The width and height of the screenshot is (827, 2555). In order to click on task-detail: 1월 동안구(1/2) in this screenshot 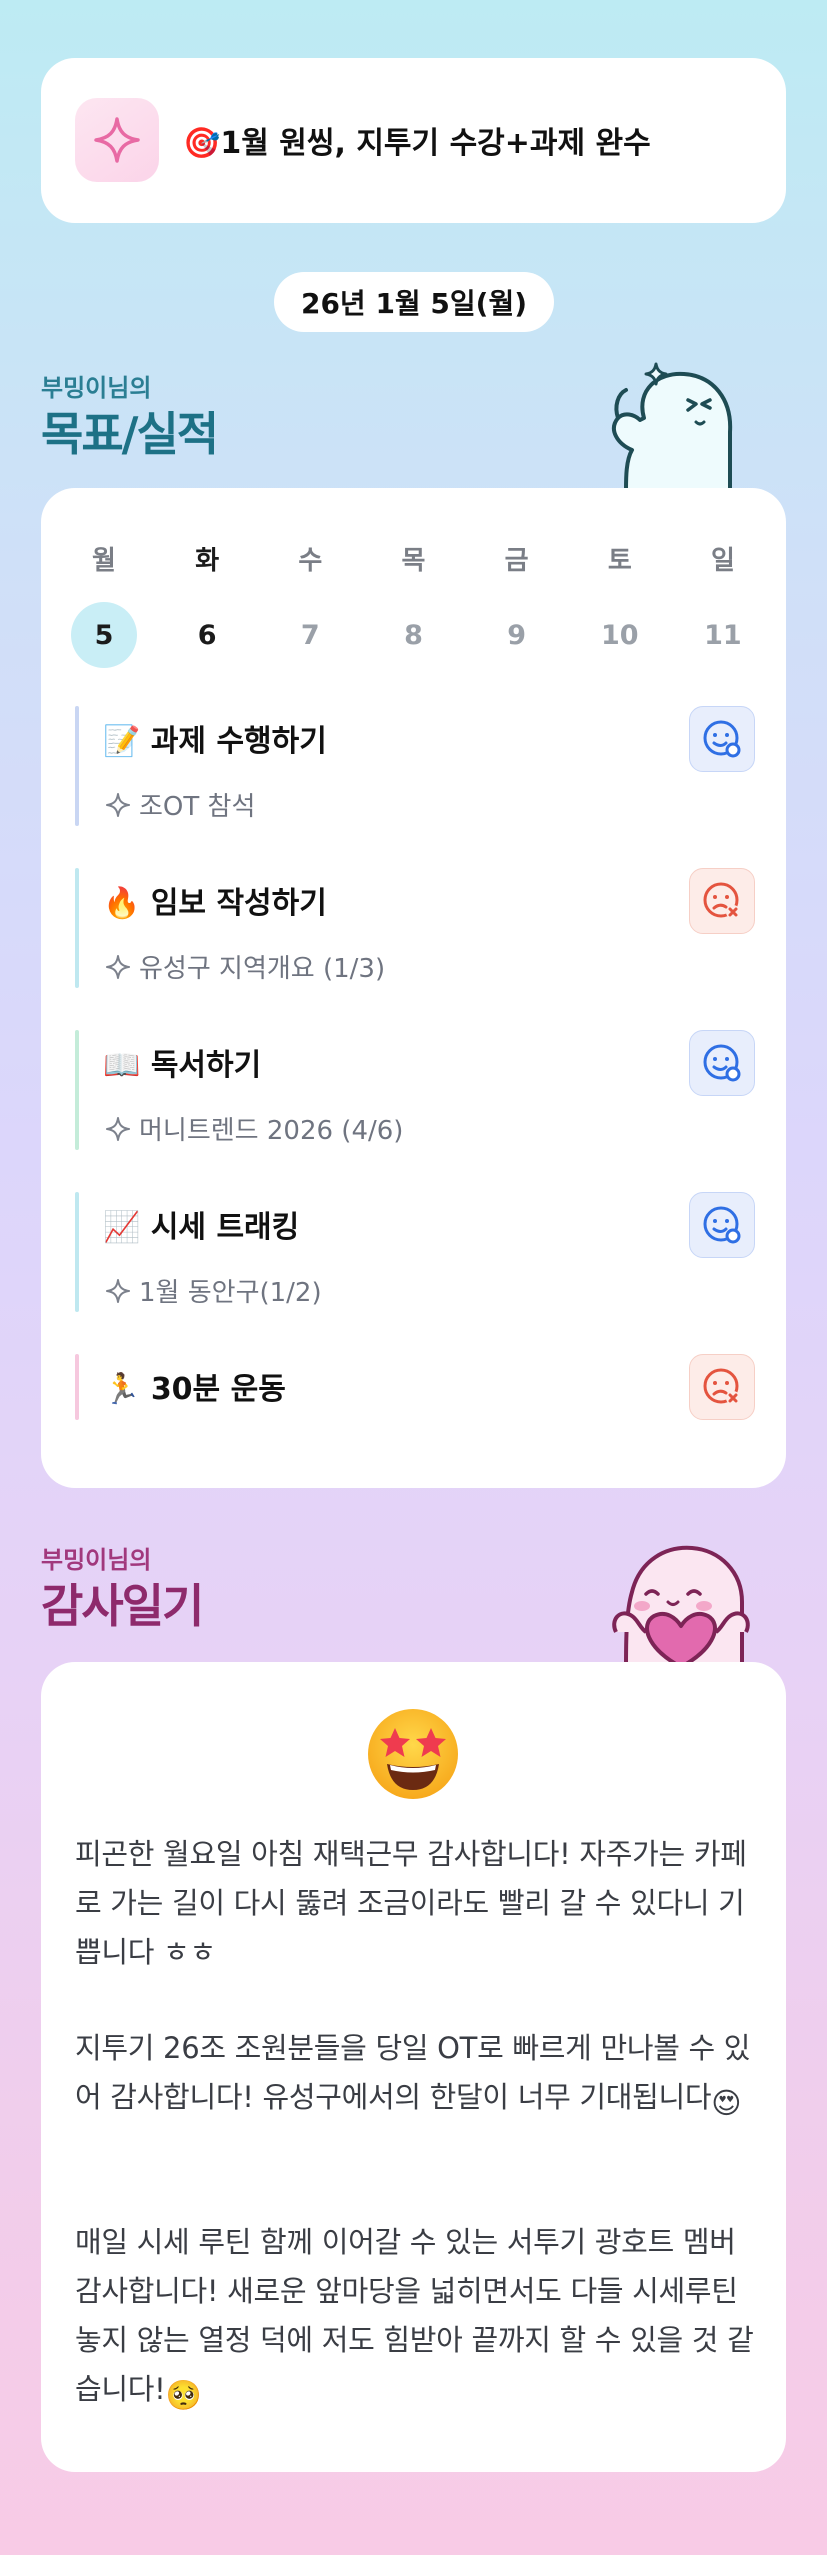, I will do `click(213, 1290)`.